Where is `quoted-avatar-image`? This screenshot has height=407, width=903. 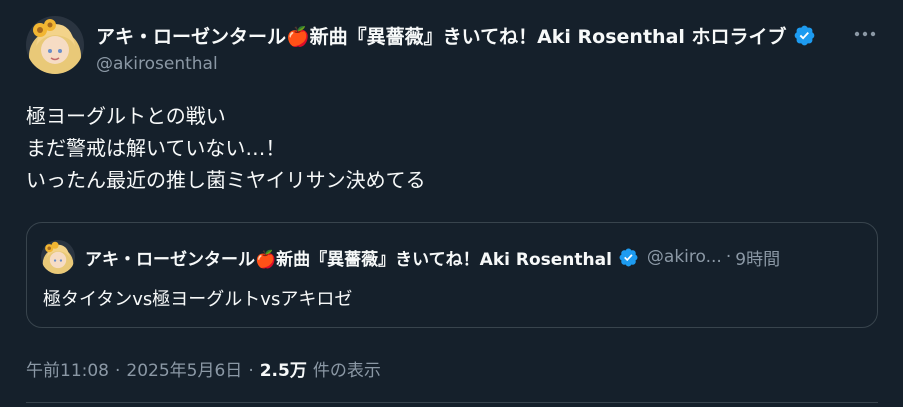 quoted-avatar-image is located at coordinates (58, 257).